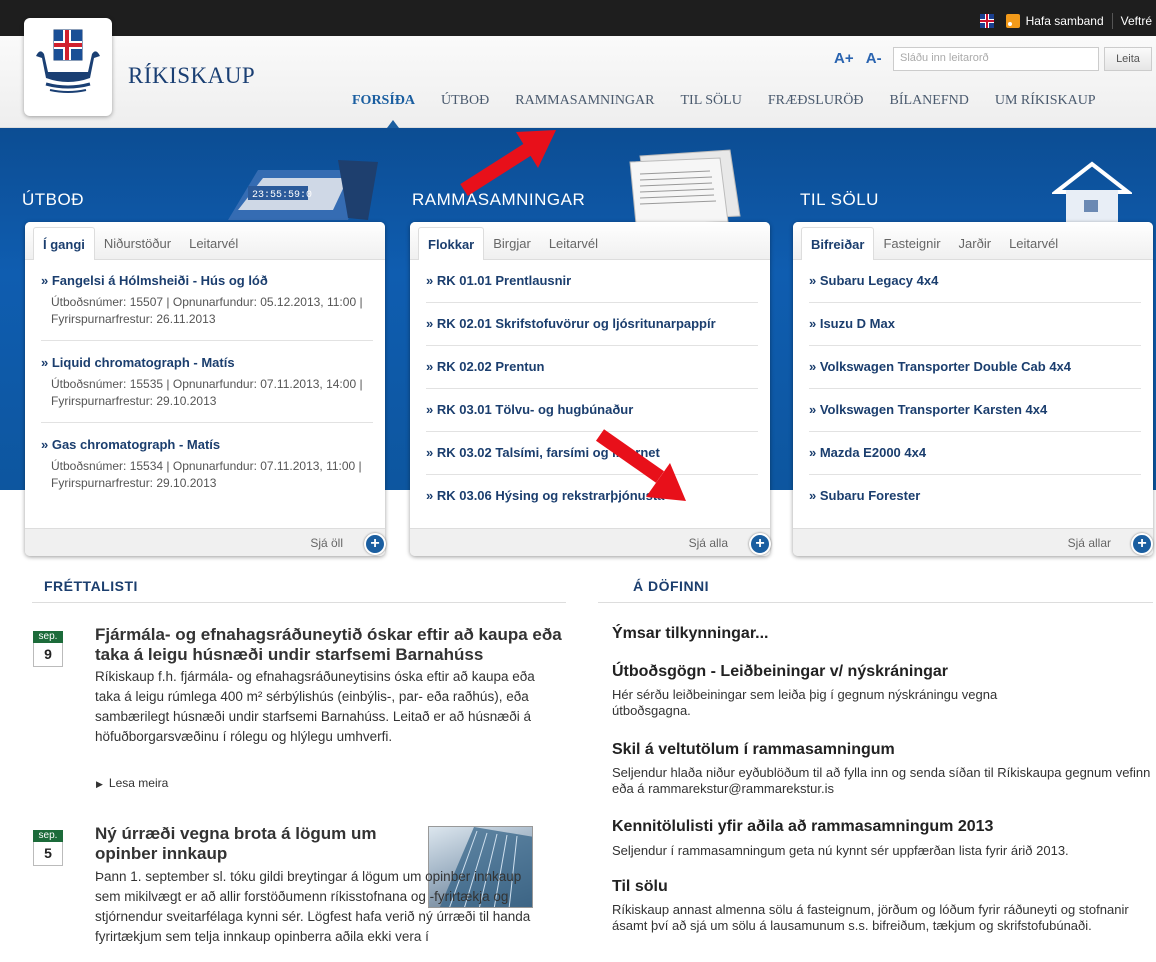 This screenshot has width=1156, height=962. I want to click on card-footer: Sjá alla, so click(590, 542).